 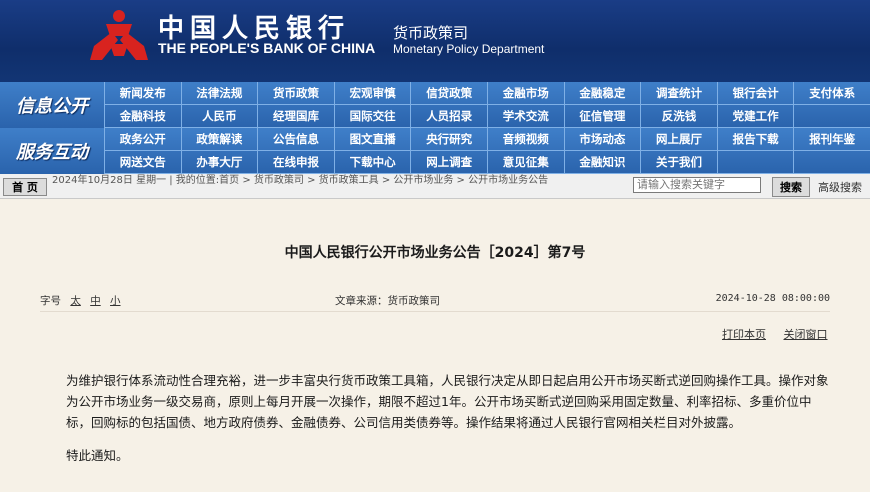 What do you see at coordinates (219, 116) in the screenshot?
I see `nav-item-info-11: 人民币` at bounding box center [219, 116].